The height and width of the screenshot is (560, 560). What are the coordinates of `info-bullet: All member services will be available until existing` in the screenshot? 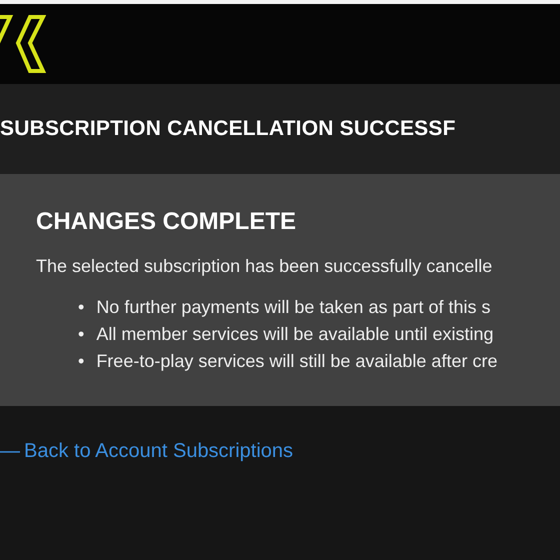 It's located at (295, 334).